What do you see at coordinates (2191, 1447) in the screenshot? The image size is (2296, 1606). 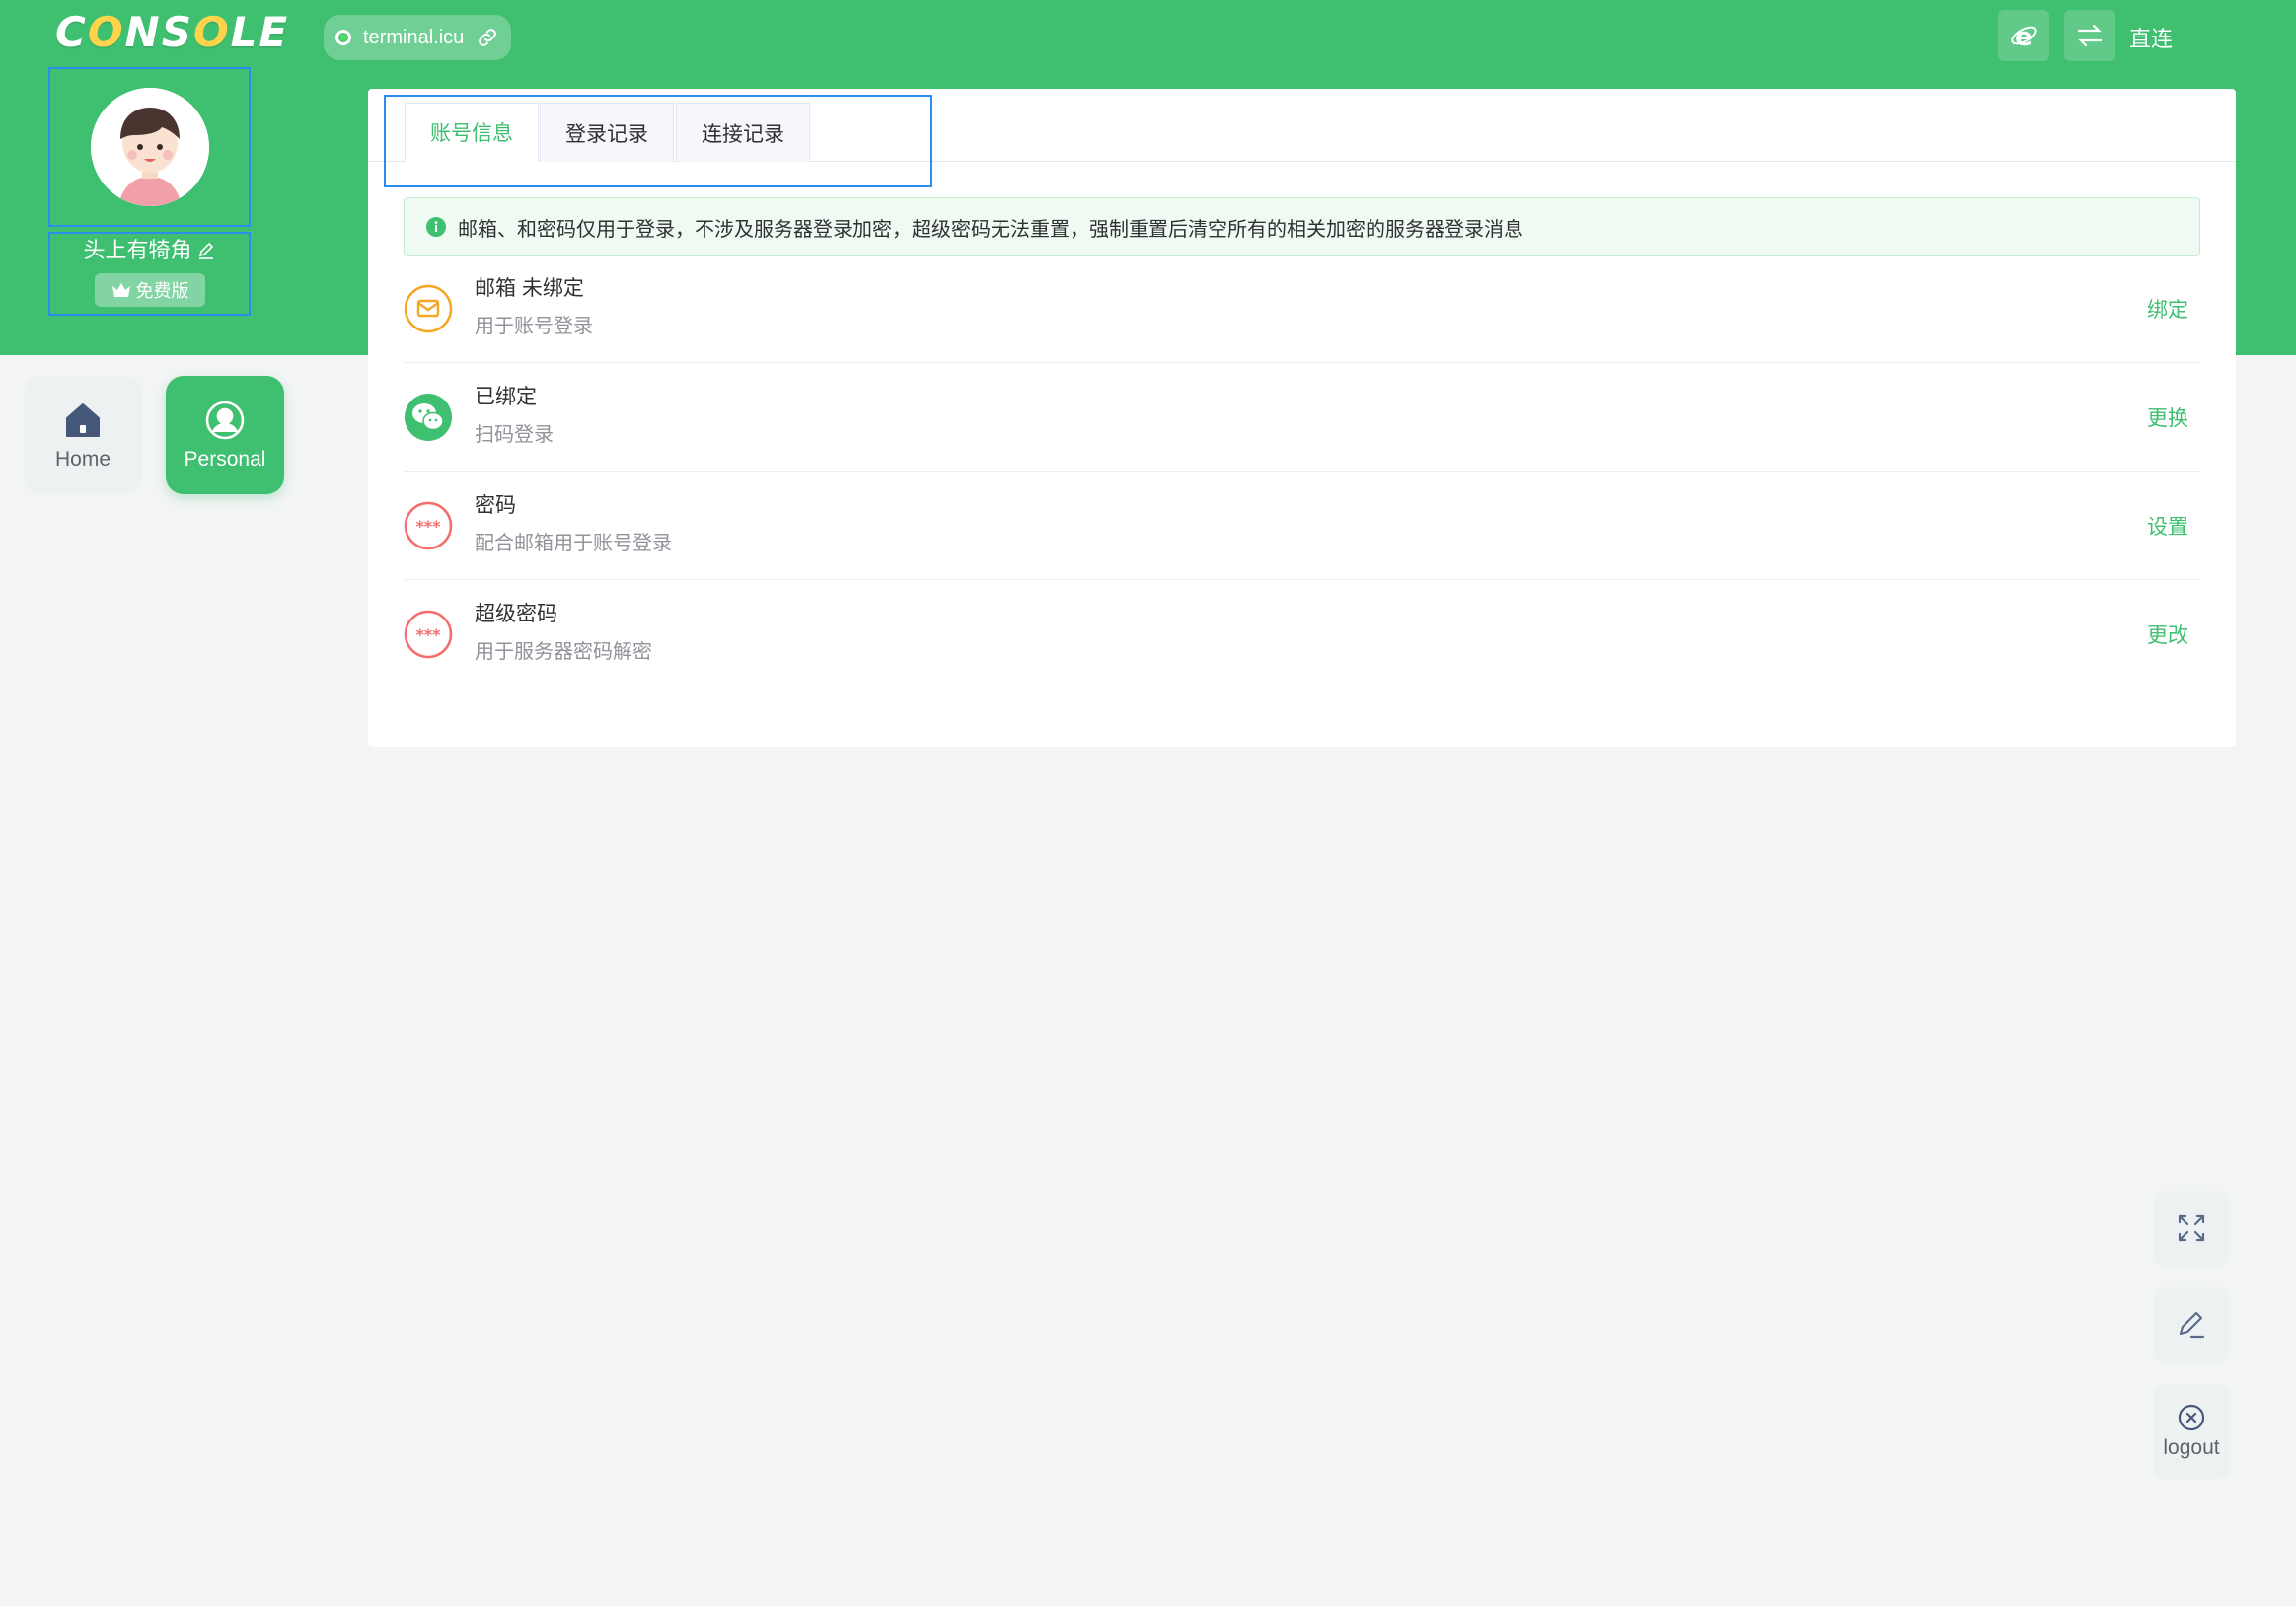 I see `logout-label: logout` at bounding box center [2191, 1447].